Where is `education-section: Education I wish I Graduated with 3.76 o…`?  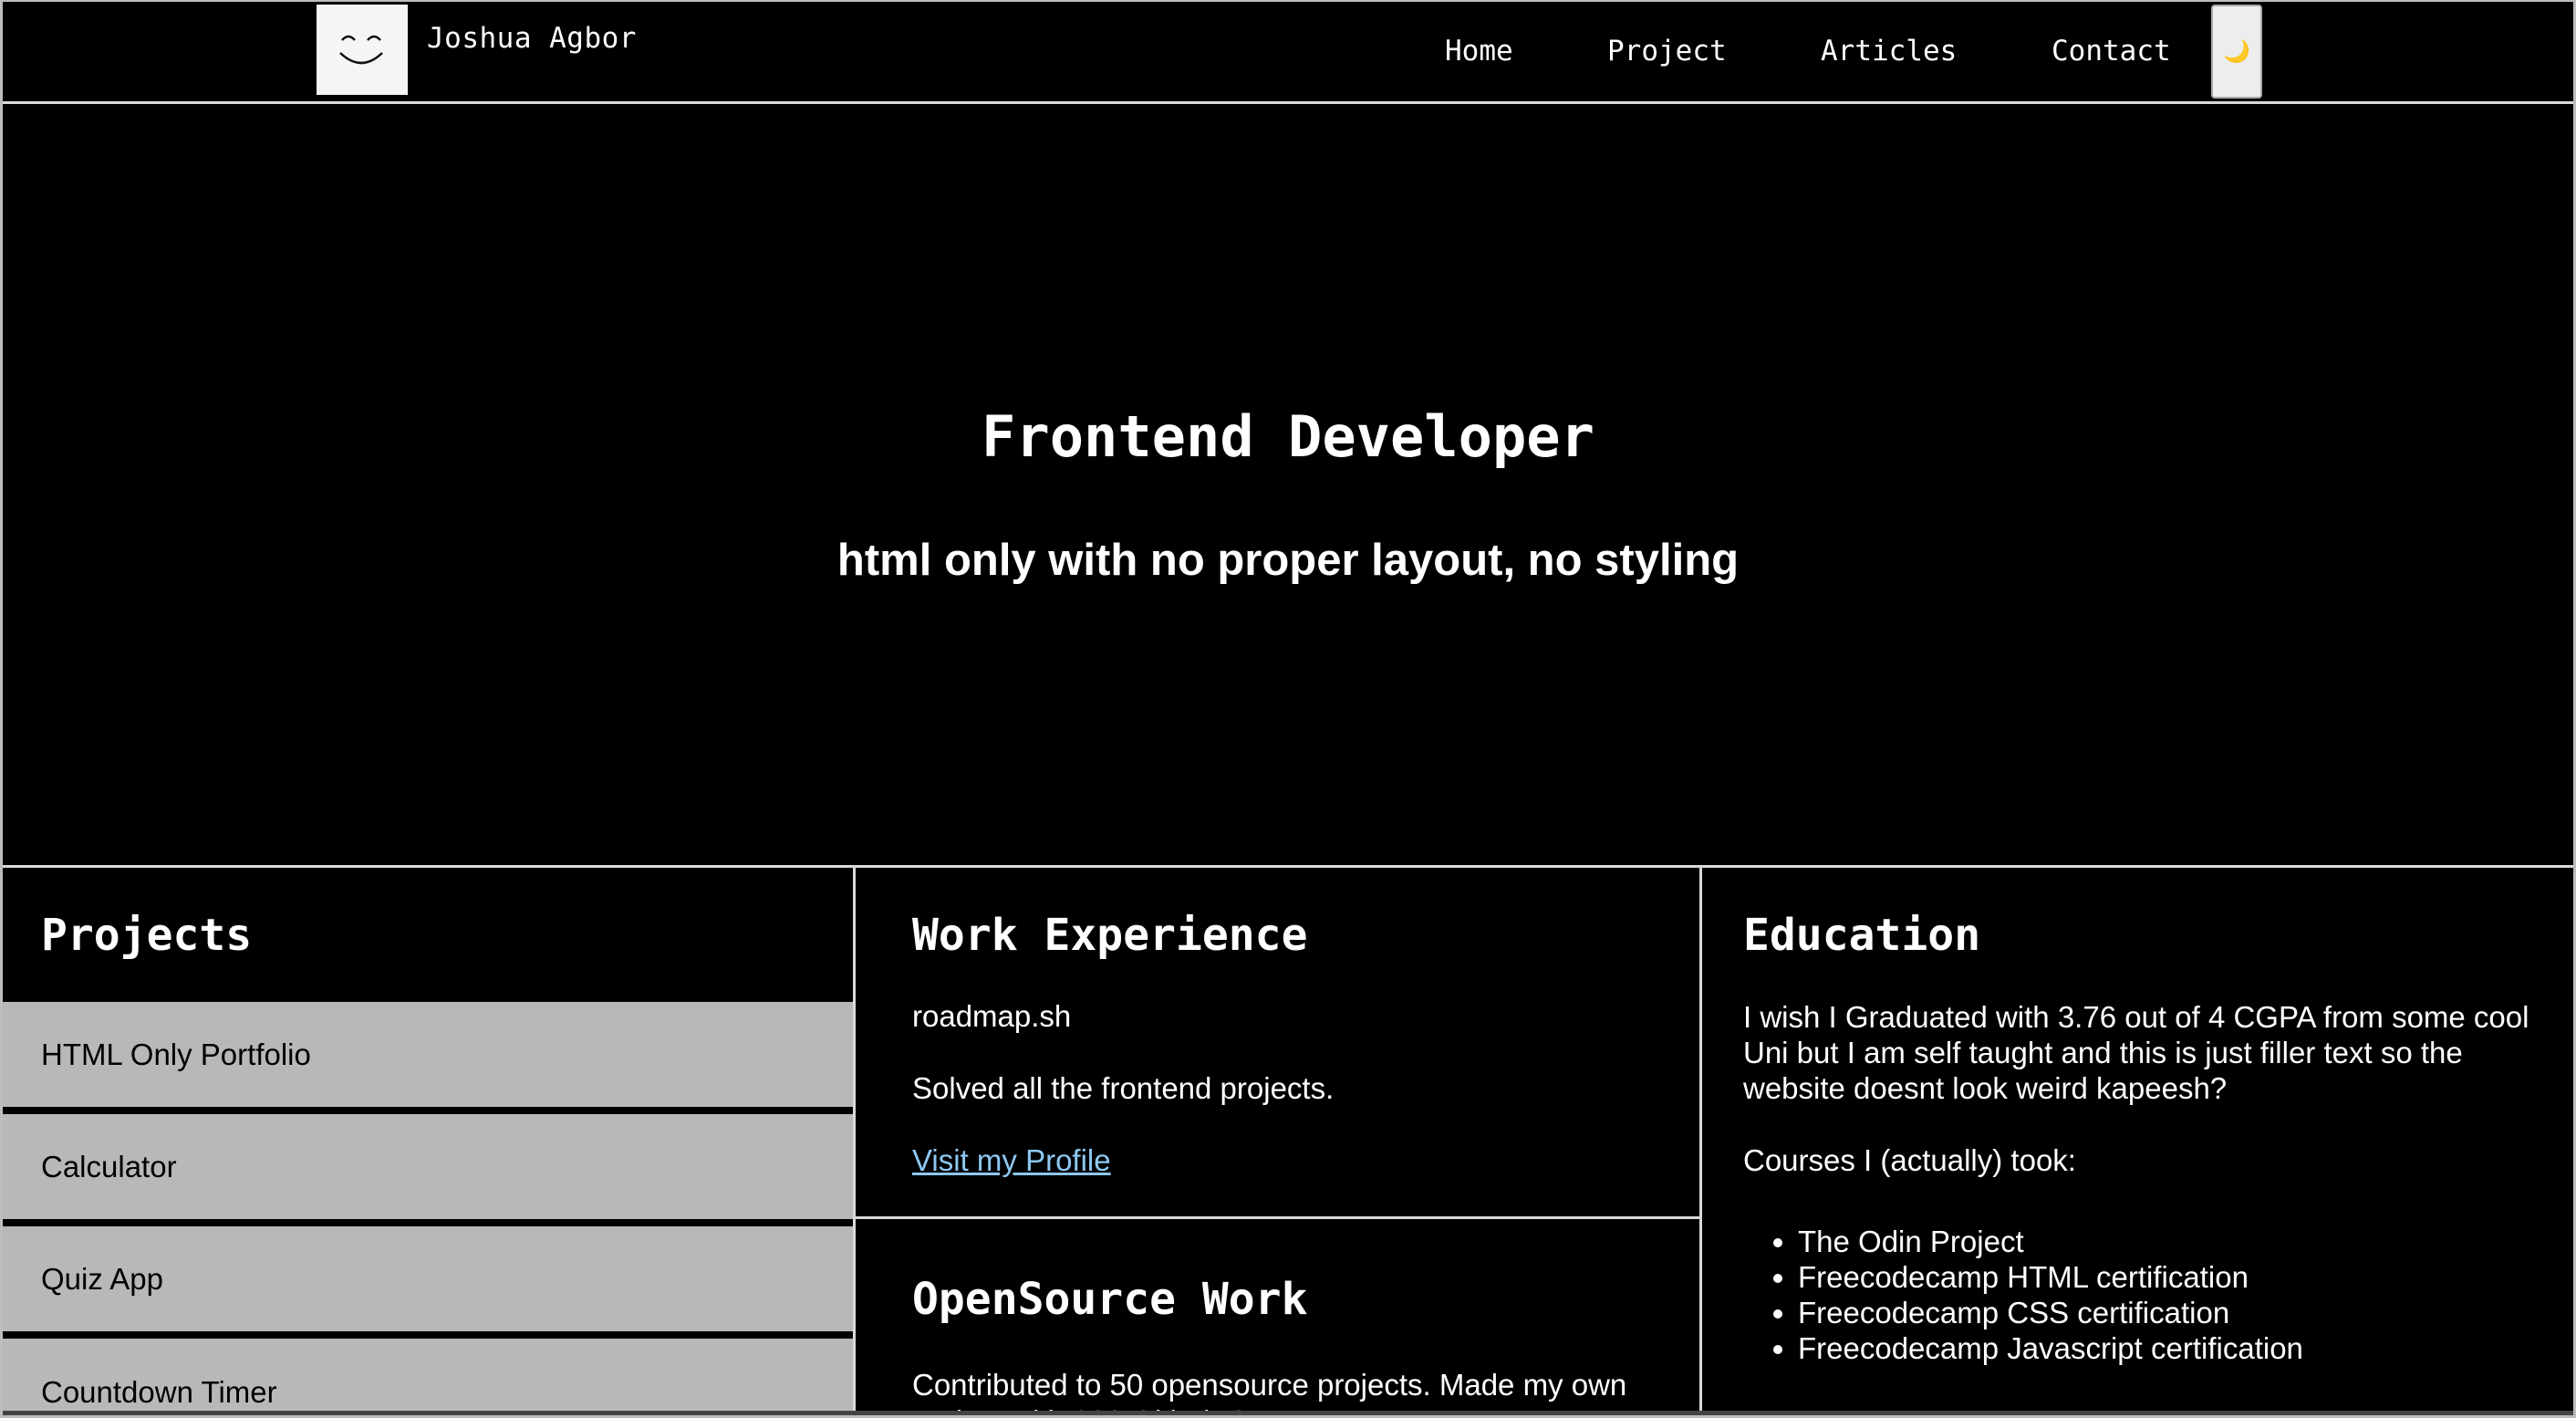
education-section: Education I wish I Graduated with 3.76 o… is located at coordinates (2137, 1141).